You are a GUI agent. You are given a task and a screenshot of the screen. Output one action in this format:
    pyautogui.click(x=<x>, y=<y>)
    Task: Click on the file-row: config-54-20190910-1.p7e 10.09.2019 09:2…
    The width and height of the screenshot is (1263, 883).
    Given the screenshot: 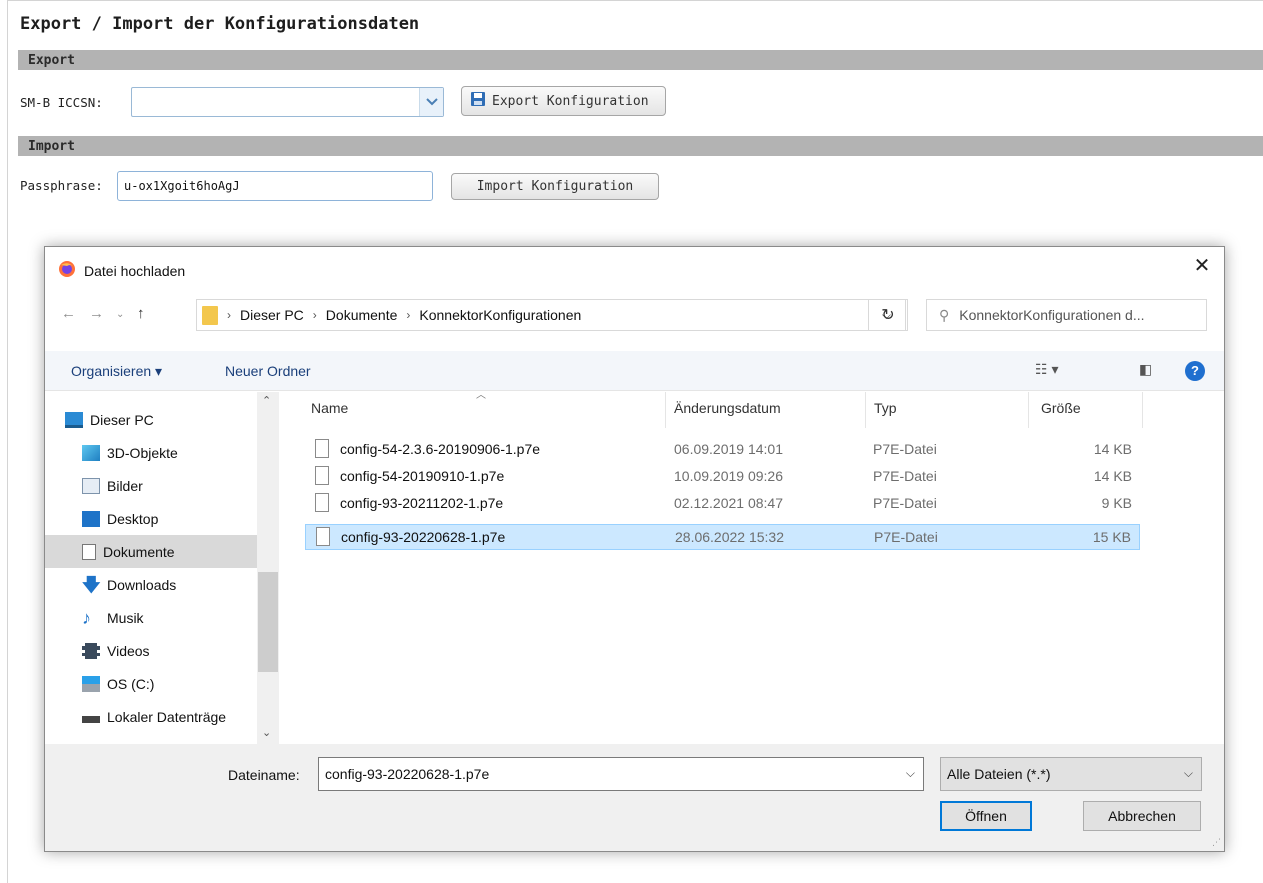 What is the action you would take?
    pyautogui.click(x=722, y=477)
    